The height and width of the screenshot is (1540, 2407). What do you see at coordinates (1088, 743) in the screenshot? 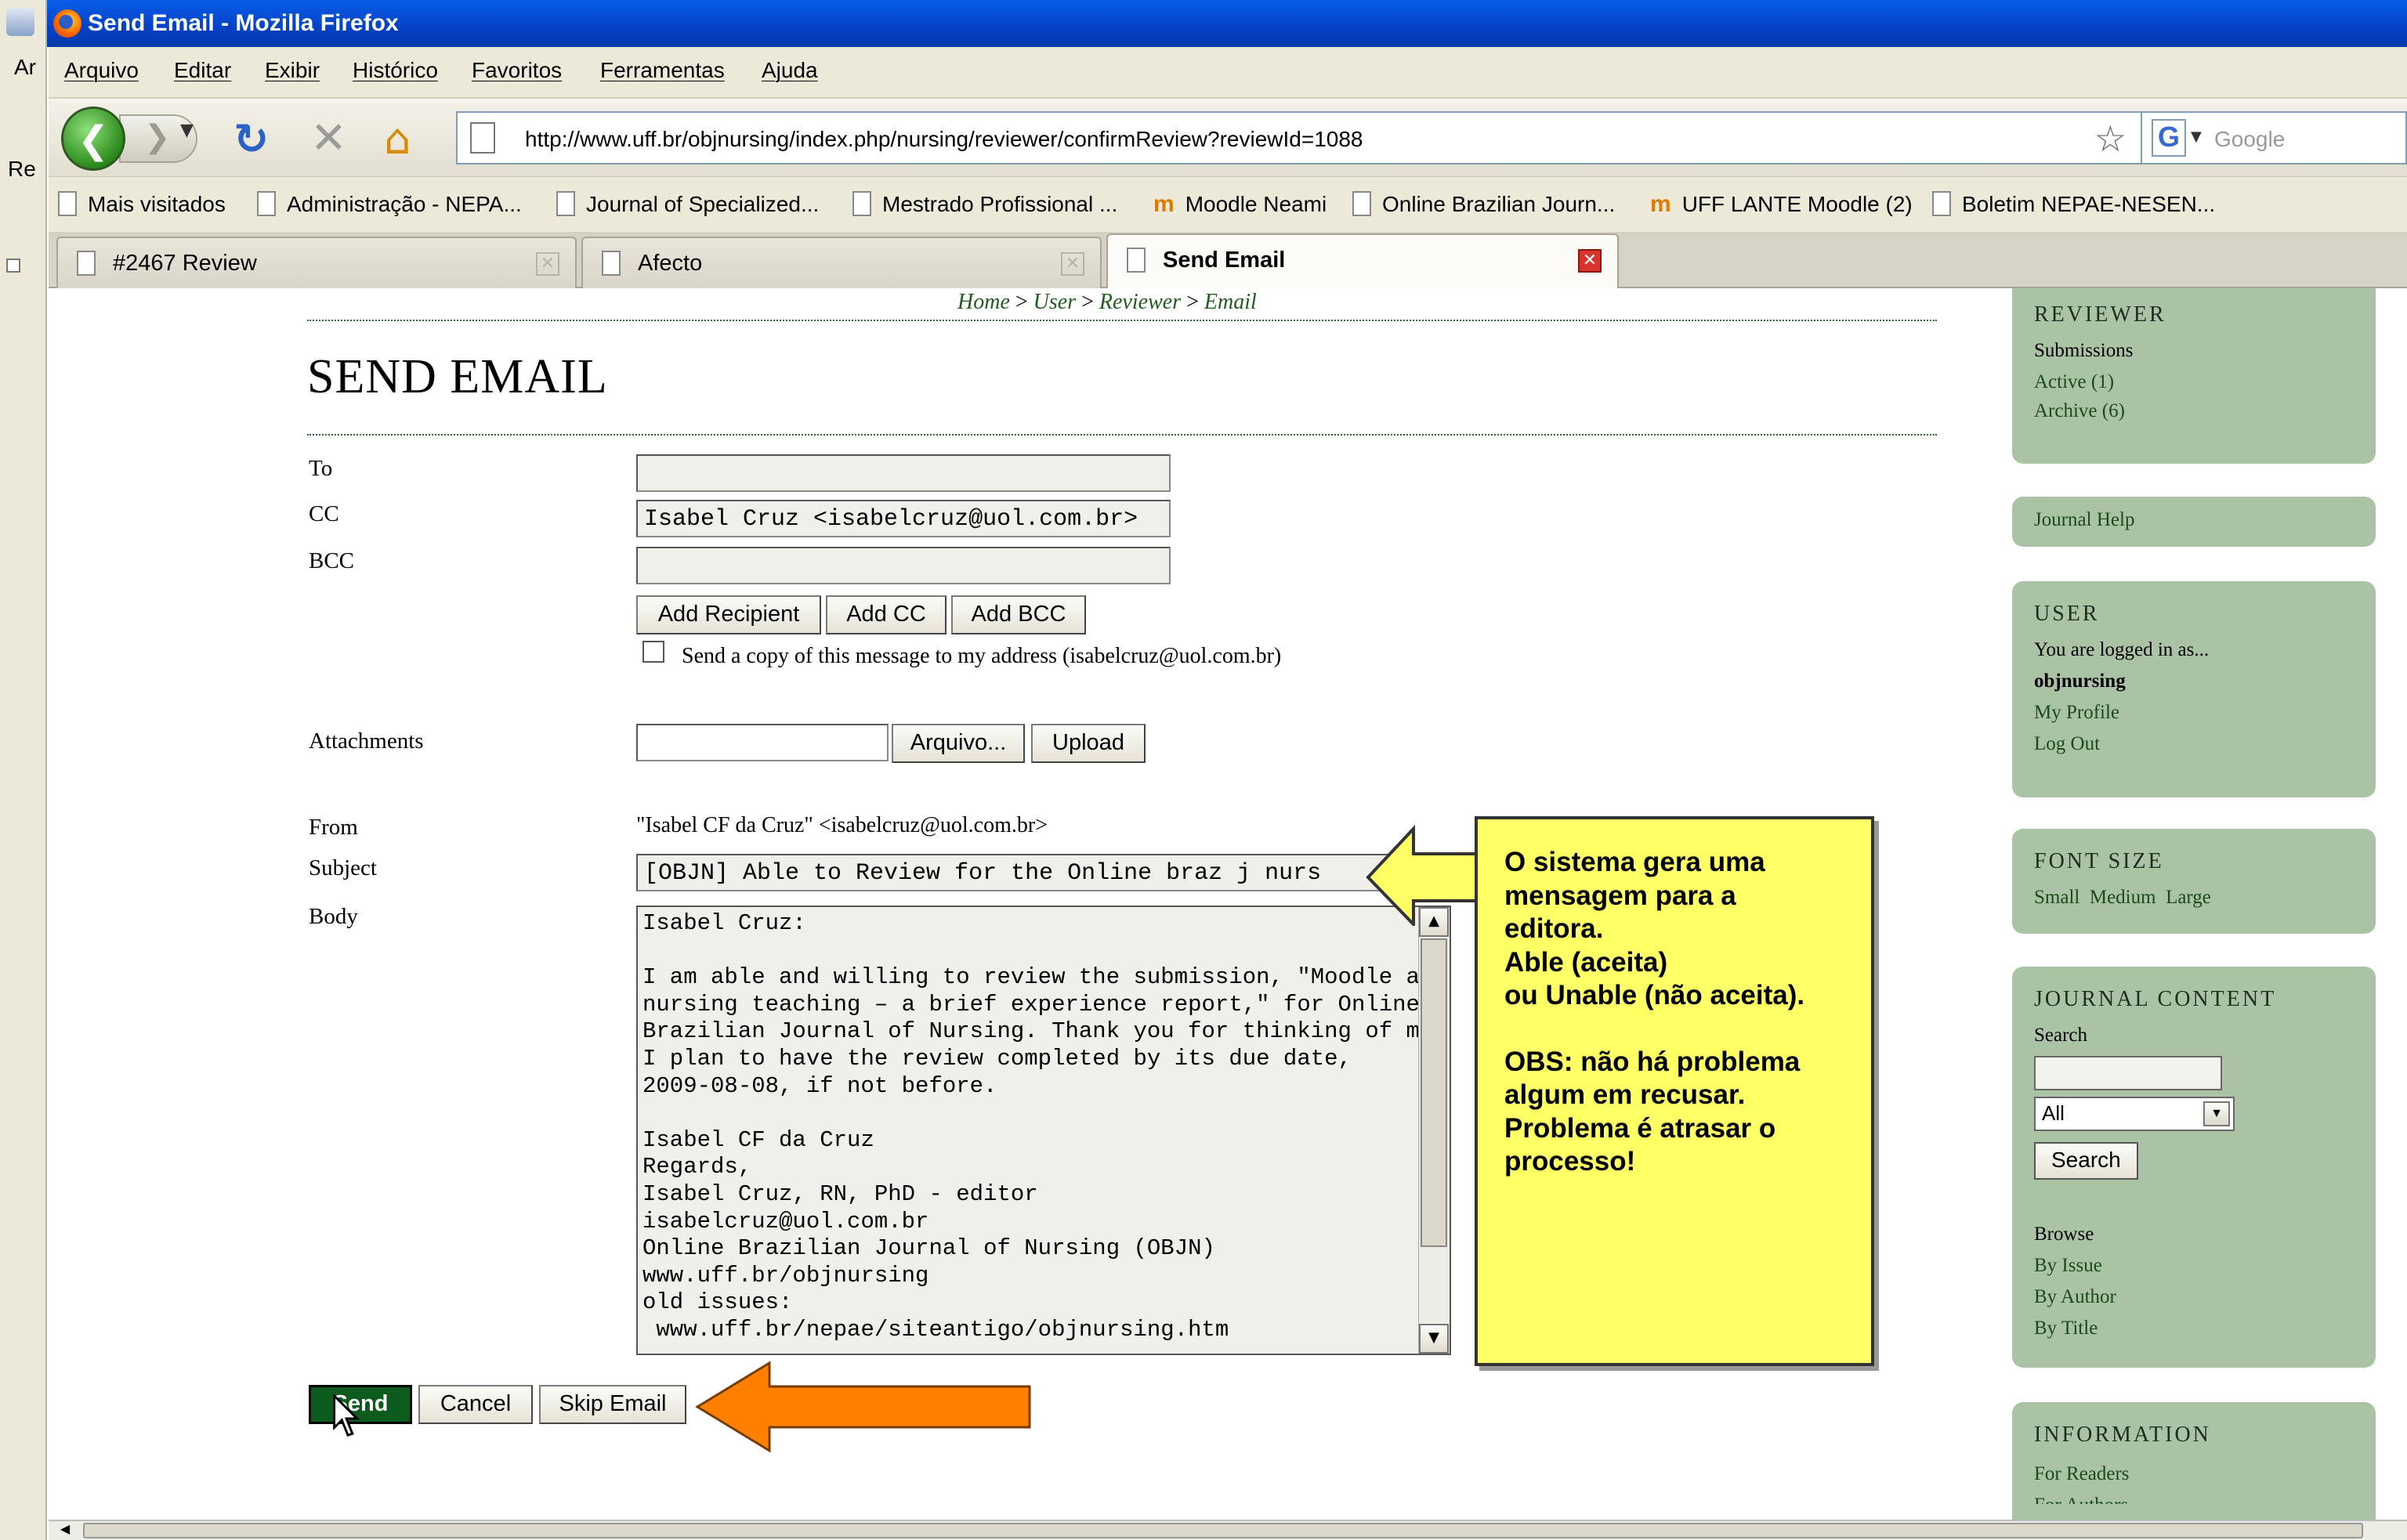
I see `upload-button: Upload` at bounding box center [1088, 743].